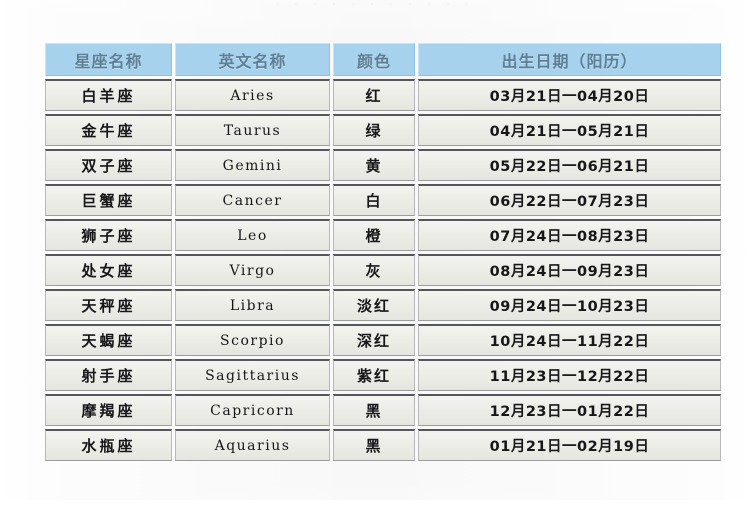 The width and height of the screenshot is (750, 510). What do you see at coordinates (569, 375) in the screenshot?
I see `cell-birth-date: 11月23日一12月22日` at bounding box center [569, 375].